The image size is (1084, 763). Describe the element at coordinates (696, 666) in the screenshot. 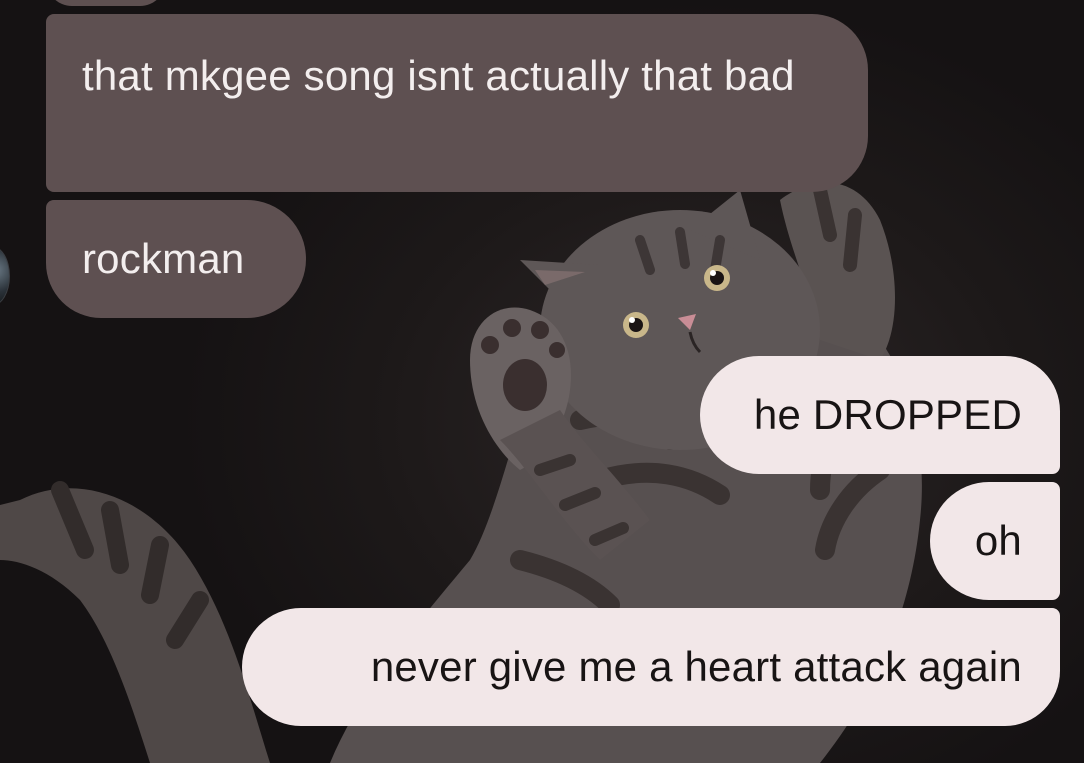

I see `message-text: never give me a heart attack again` at that location.